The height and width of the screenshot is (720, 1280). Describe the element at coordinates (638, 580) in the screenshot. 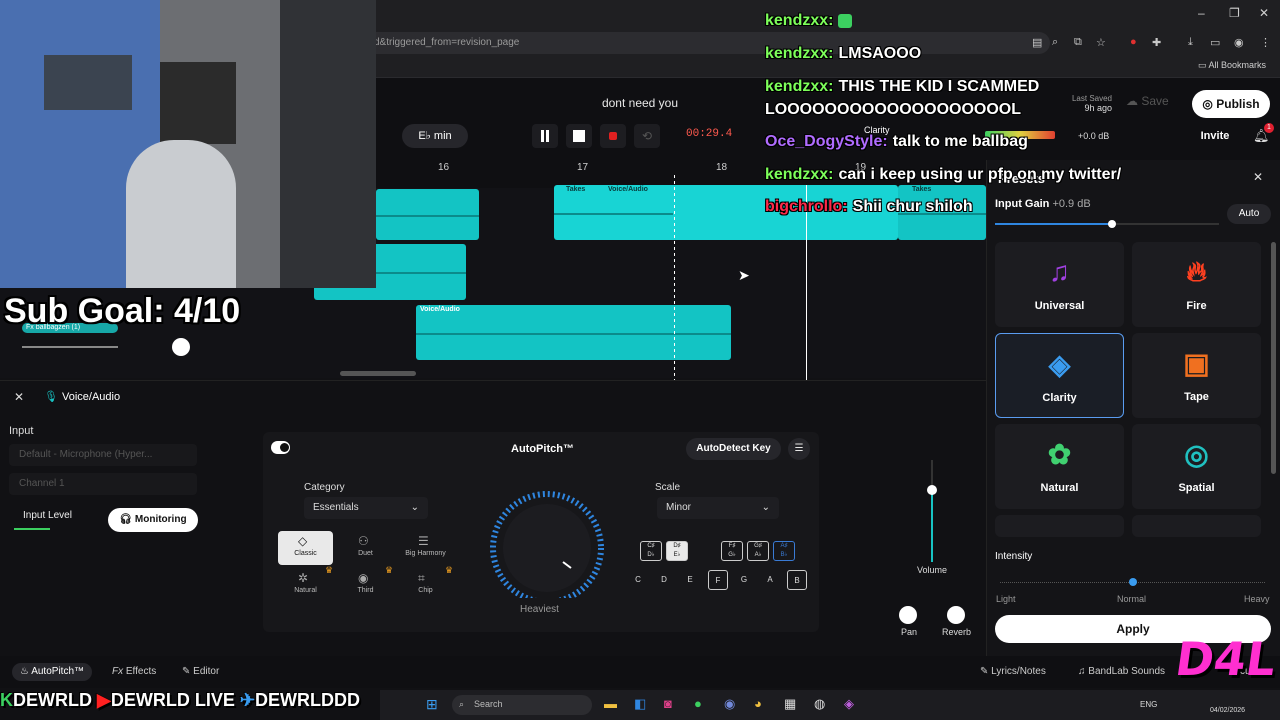

I see `note-c: C` at that location.